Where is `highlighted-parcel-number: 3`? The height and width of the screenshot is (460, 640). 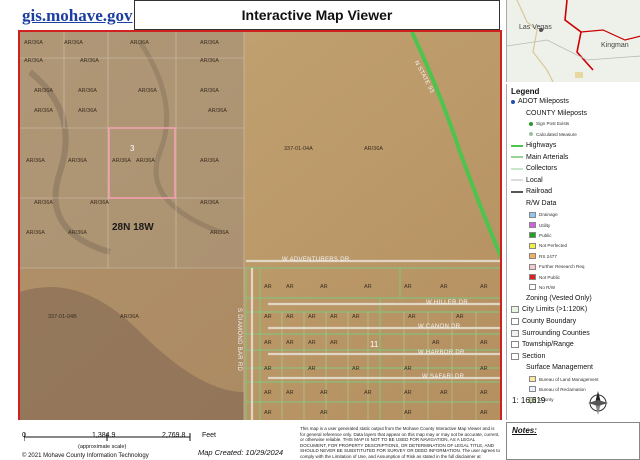 highlighted-parcel-number: 3 is located at coordinates (132, 148).